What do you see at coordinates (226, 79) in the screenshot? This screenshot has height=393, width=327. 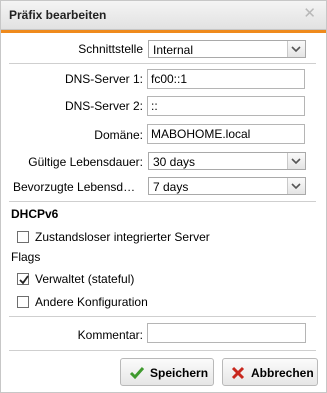 I see `dns-server-1-input` at bounding box center [226, 79].